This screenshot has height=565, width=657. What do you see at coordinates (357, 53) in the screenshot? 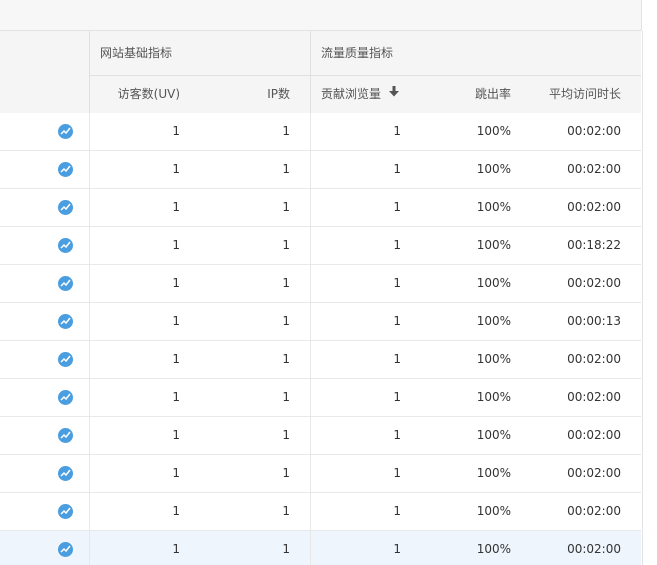
I see `group-quality-metrics: 流量质量指标` at bounding box center [357, 53].